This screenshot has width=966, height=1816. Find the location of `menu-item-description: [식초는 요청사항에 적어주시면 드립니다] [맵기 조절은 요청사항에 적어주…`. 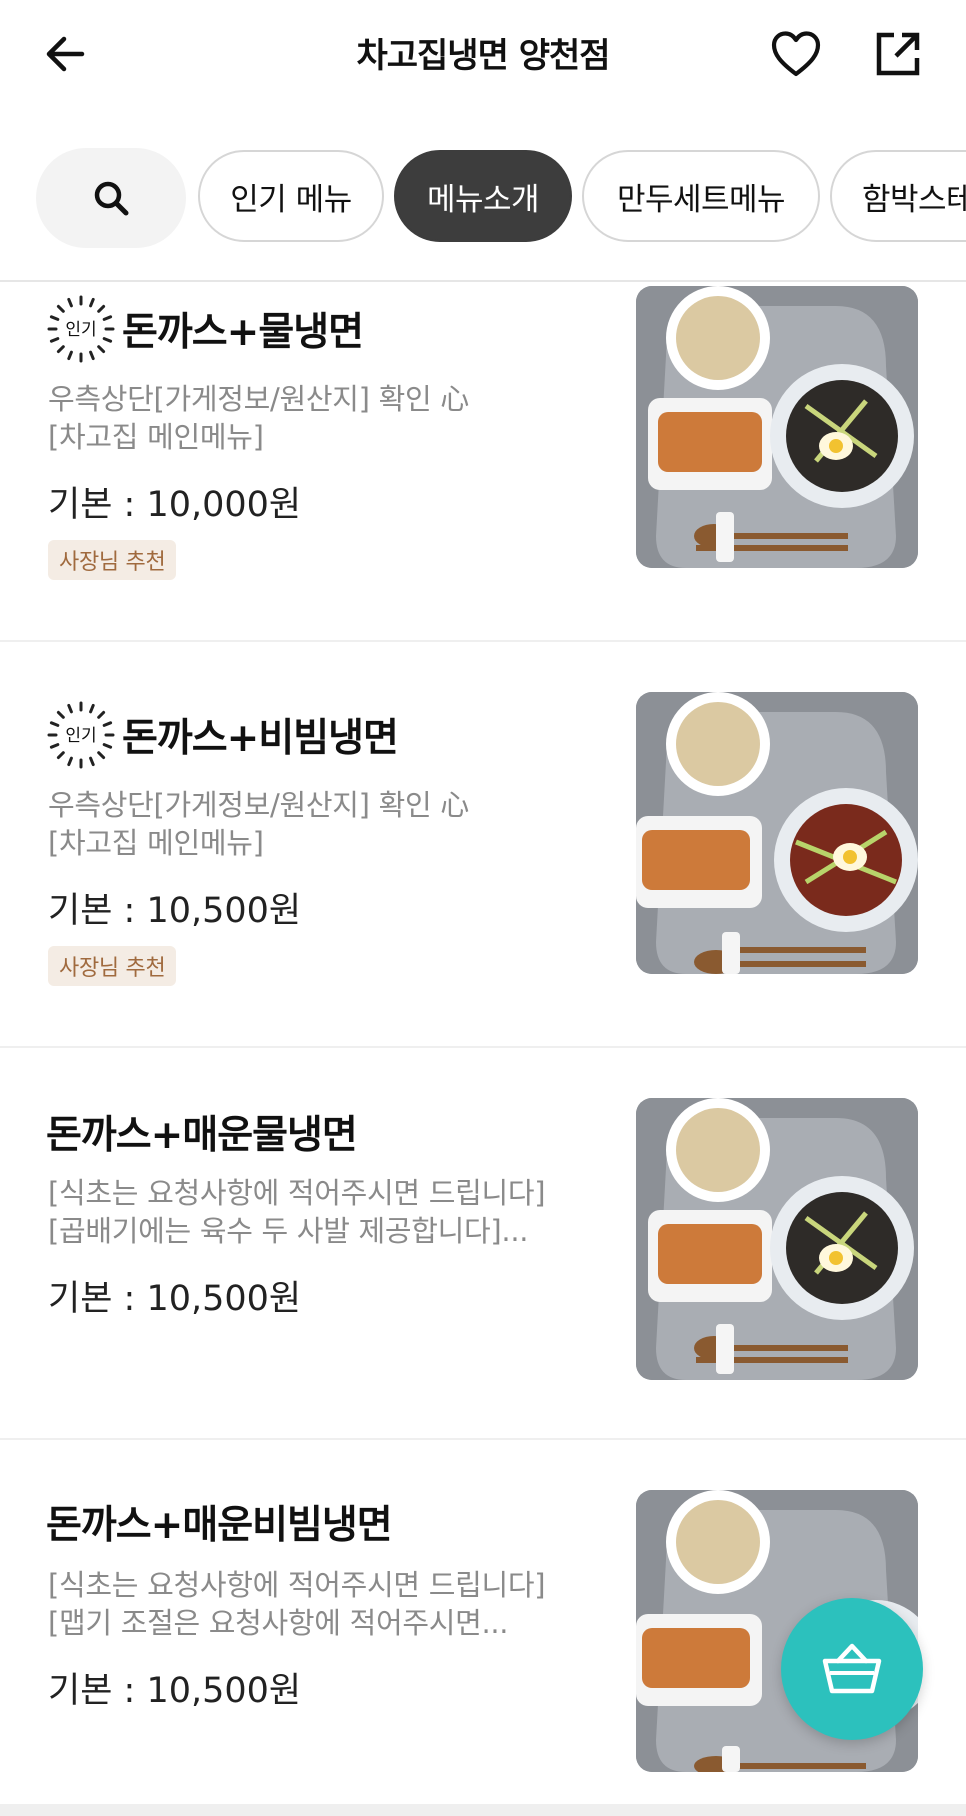

menu-item-description: [식초는 요청사항에 적어주시면 드립니다] [맵기 조절은 요청사항에 적어주… is located at coordinates (328, 1604).